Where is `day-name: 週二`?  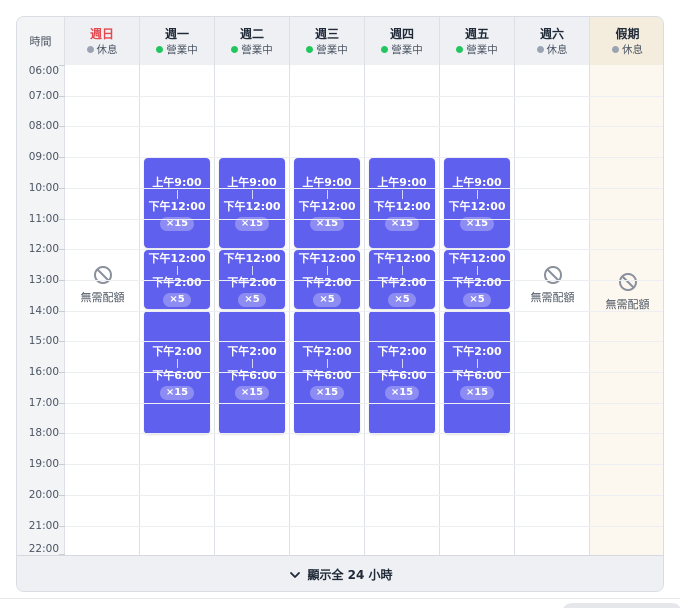
day-name: 週二 is located at coordinates (251, 33).